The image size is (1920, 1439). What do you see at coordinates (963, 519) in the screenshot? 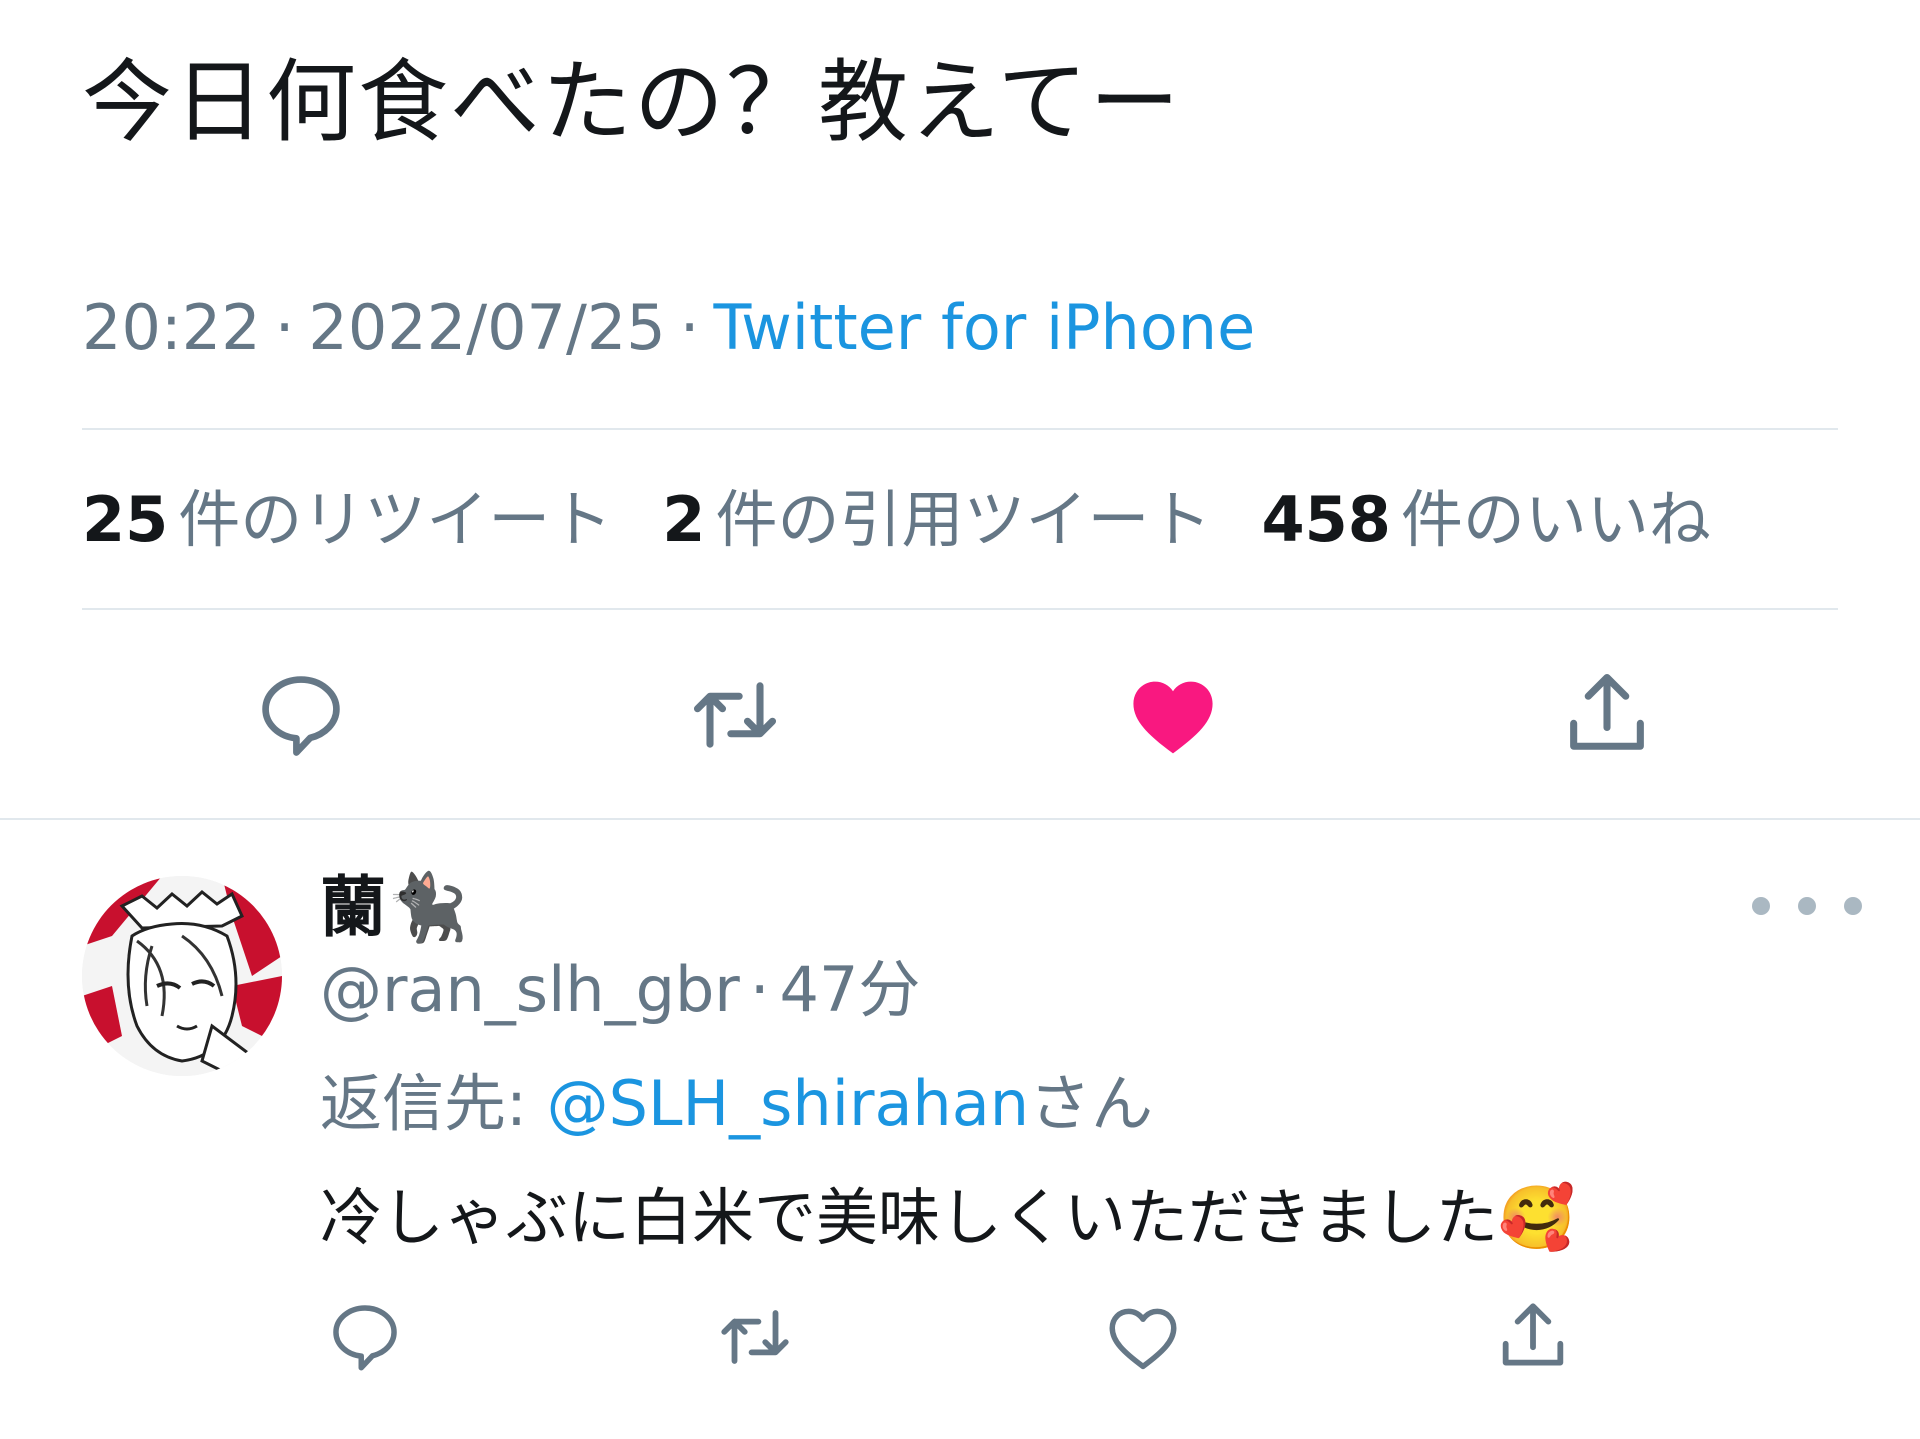
I see `quotes-label: 件の引用ツイート` at bounding box center [963, 519].